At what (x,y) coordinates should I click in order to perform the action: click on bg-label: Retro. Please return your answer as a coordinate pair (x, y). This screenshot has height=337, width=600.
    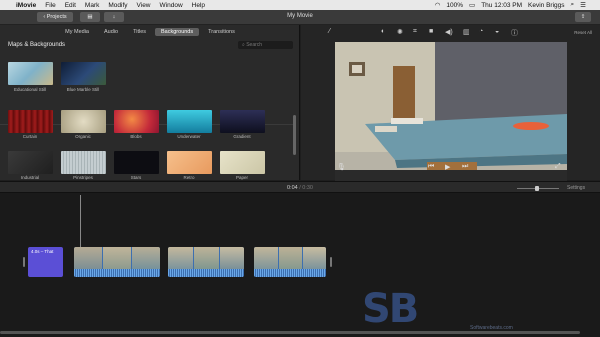
    Looking at the image, I should click on (189, 177).